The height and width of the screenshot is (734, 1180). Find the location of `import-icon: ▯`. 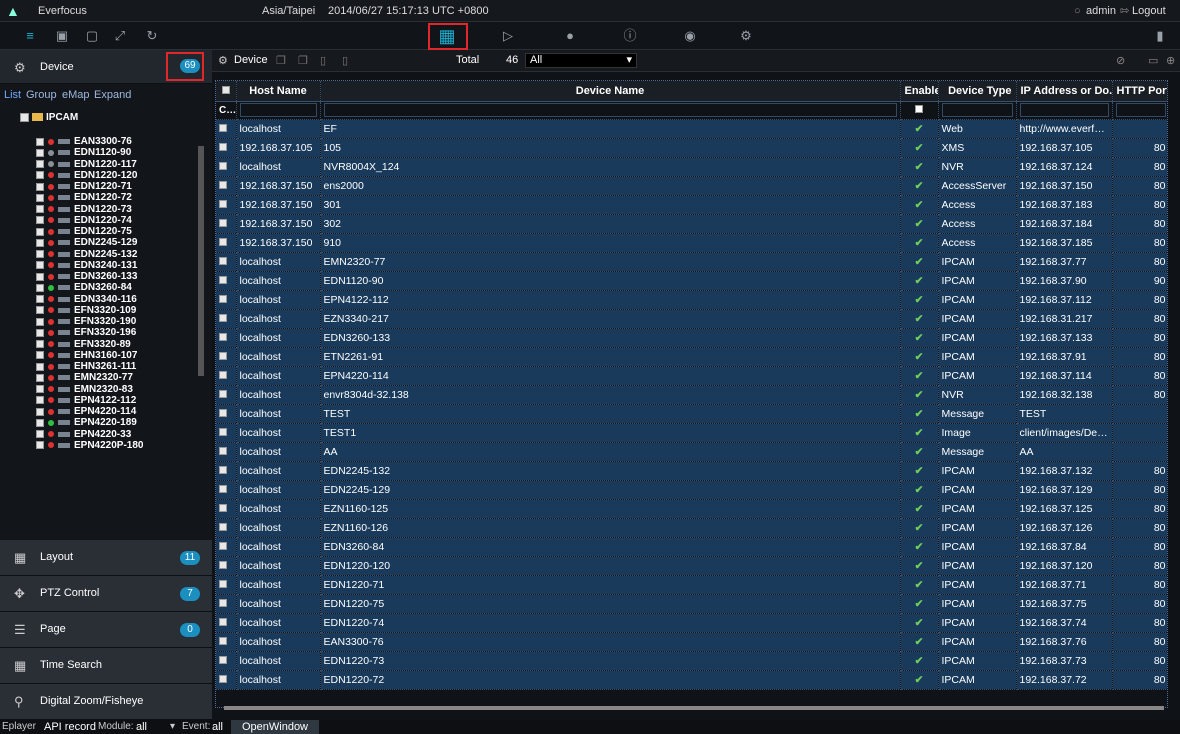

import-icon: ▯ is located at coordinates (323, 60).